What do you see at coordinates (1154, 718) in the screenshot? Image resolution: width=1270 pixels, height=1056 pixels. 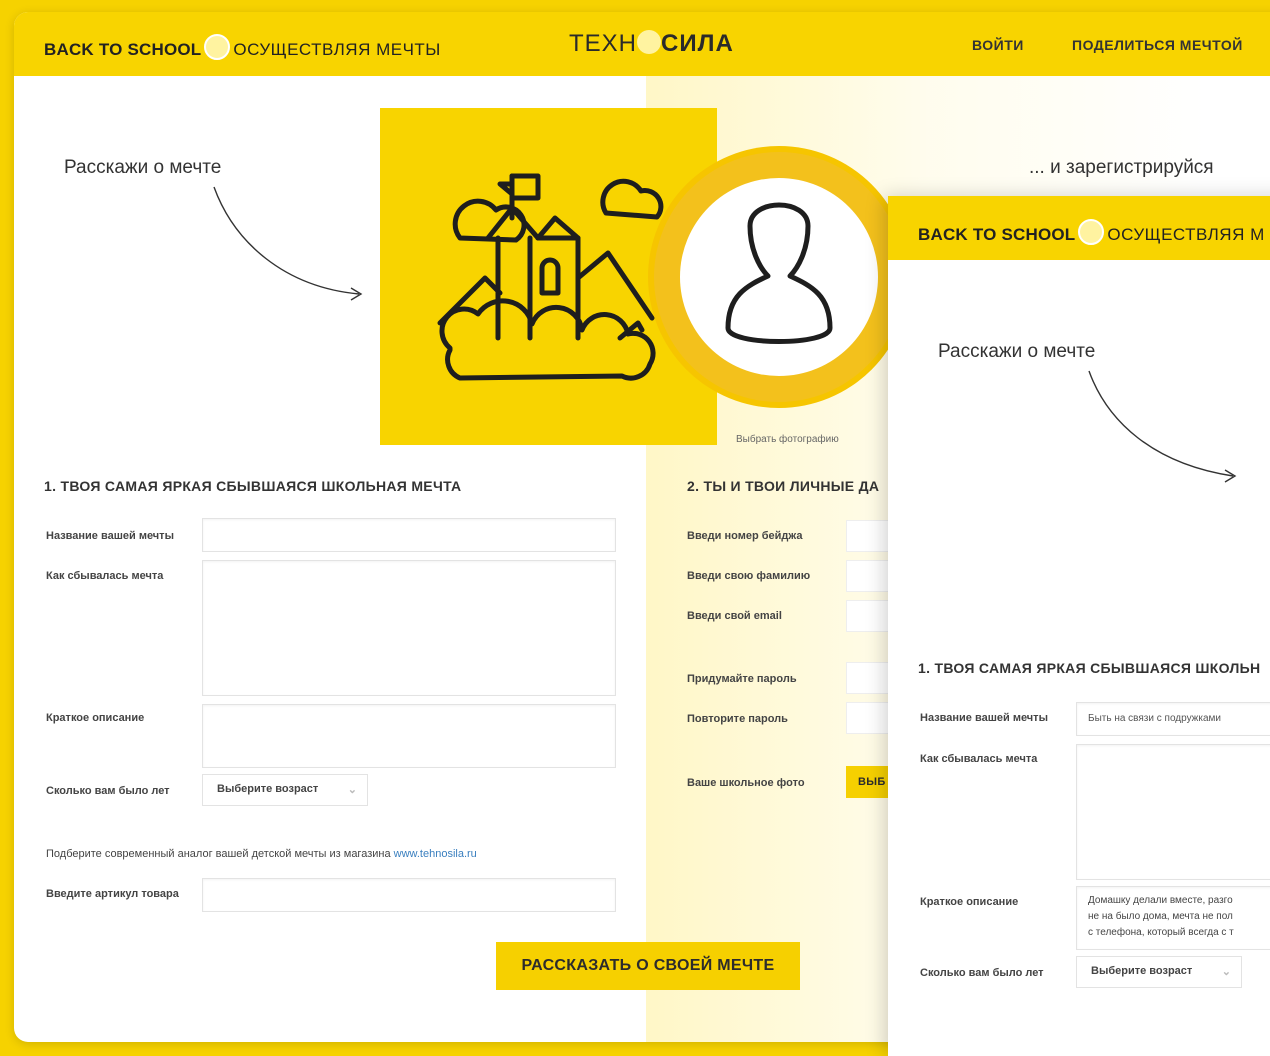 I see `dream-name-value-2: Быть на связи с подружками` at bounding box center [1154, 718].